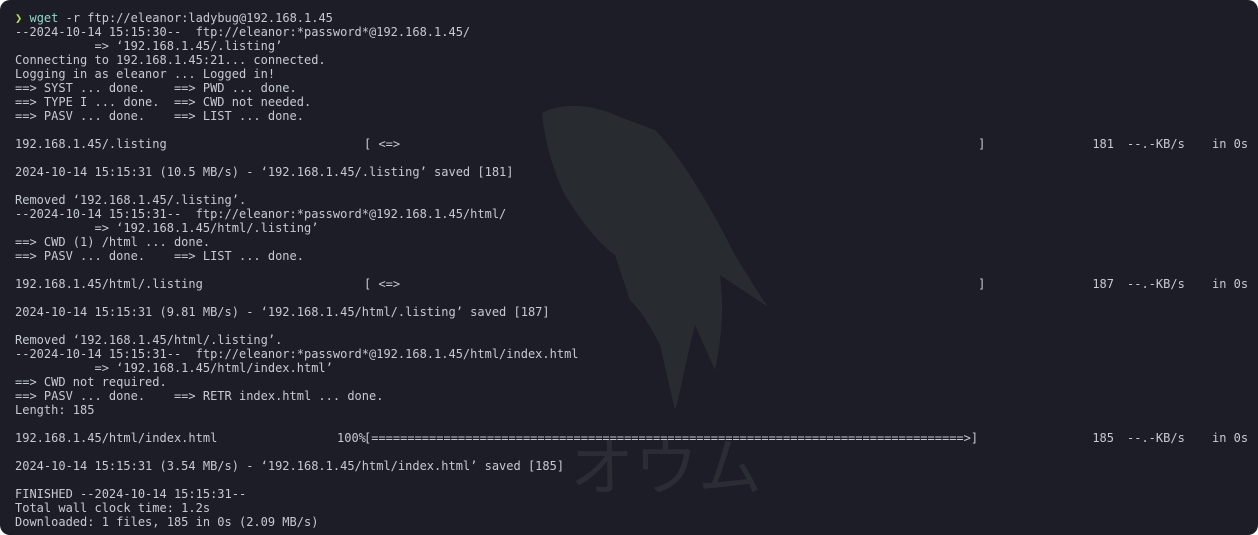  I want to click on output-line: ==> CWD not required., so click(91, 382).